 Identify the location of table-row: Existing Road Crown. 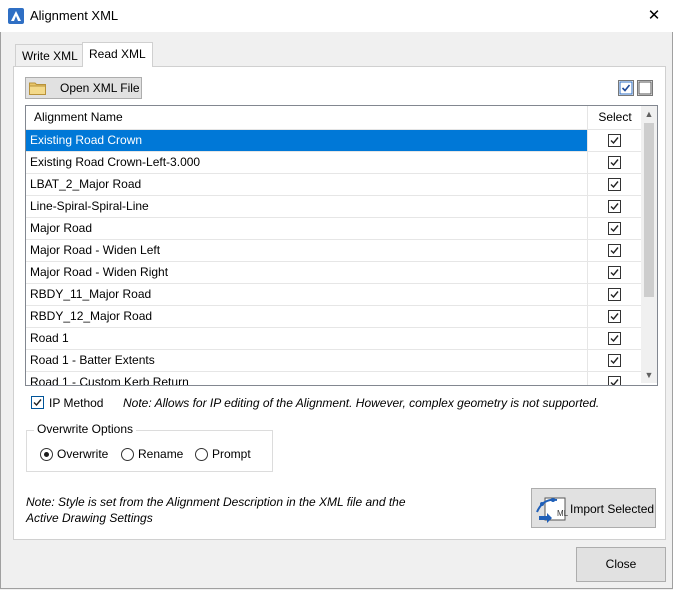
(335, 141).